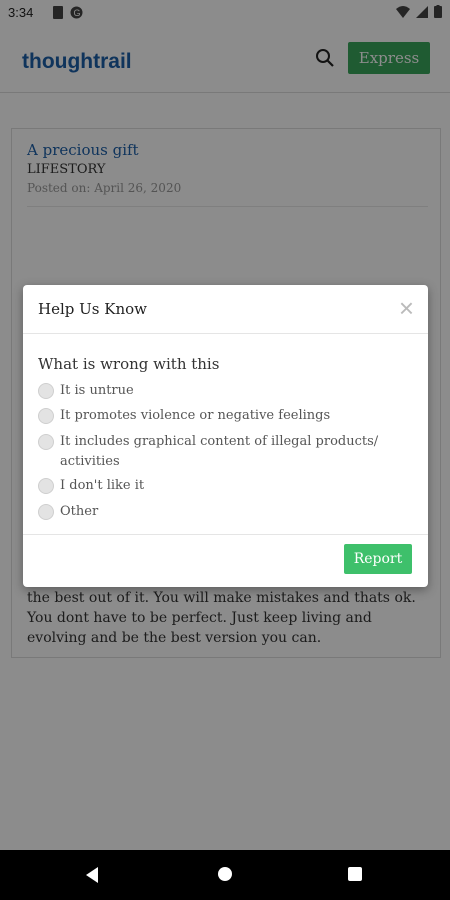 The height and width of the screenshot is (900, 450). I want to click on option-label: It is untrue, so click(97, 390).